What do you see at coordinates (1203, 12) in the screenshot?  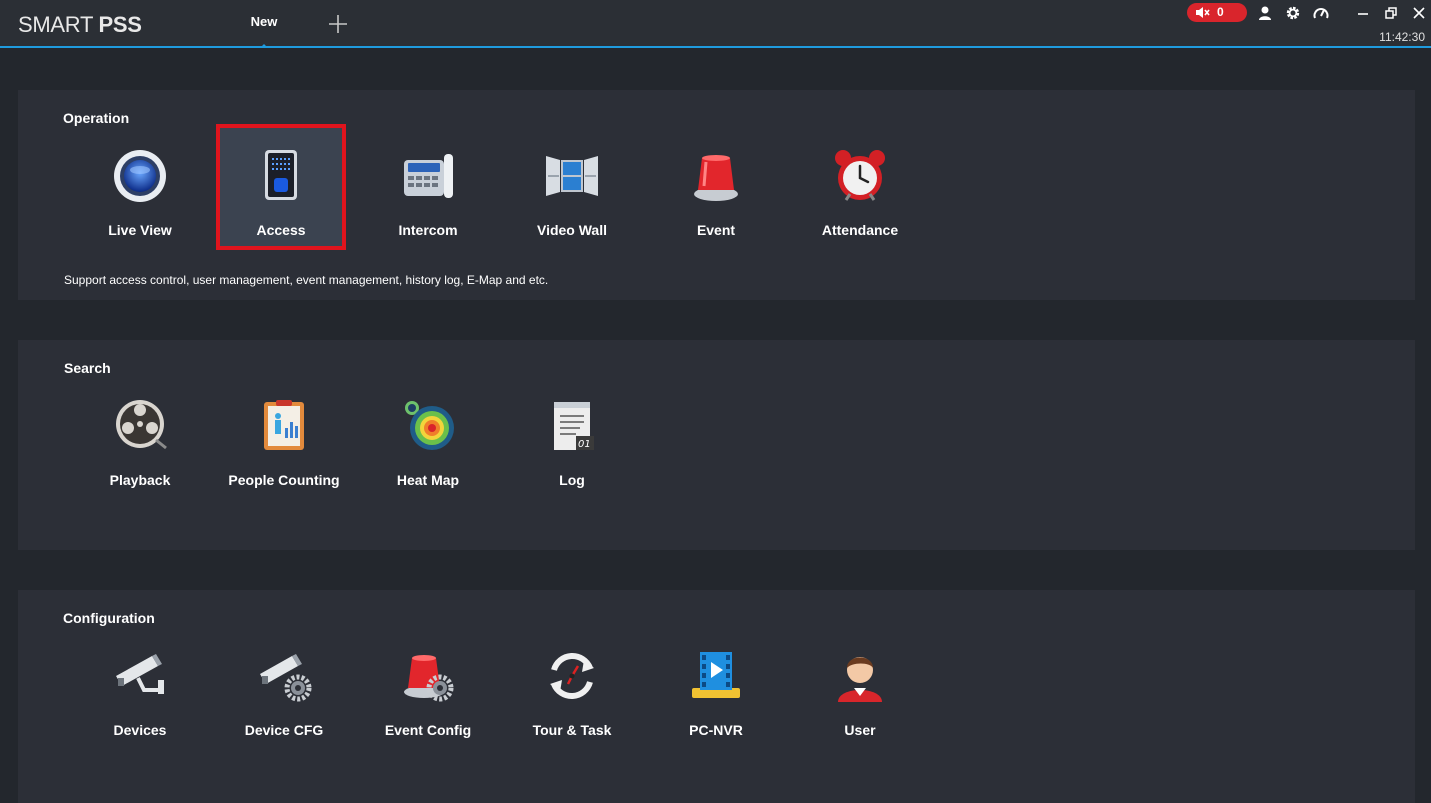 I see `speaker-icon` at bounding box center [1203, 12].